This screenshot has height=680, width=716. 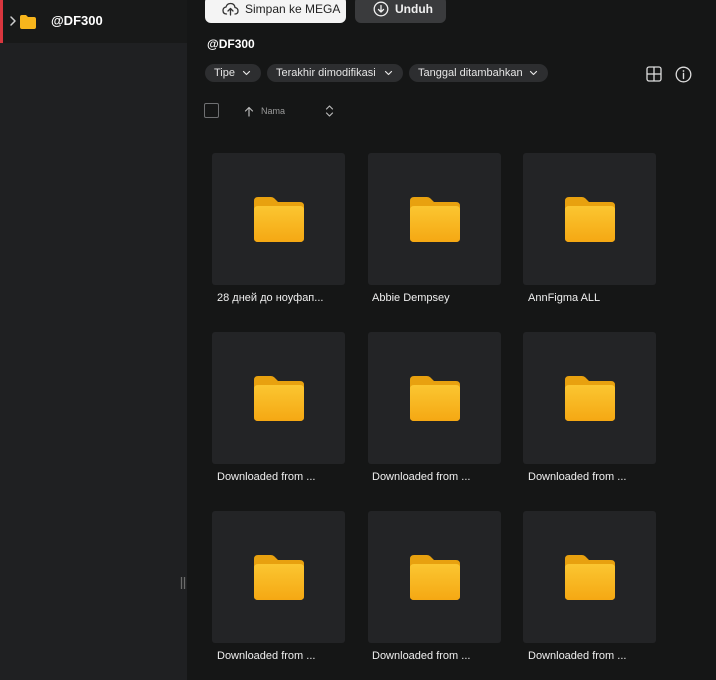 I want to click on download-button: Unduh, so click(x=400, y=11).